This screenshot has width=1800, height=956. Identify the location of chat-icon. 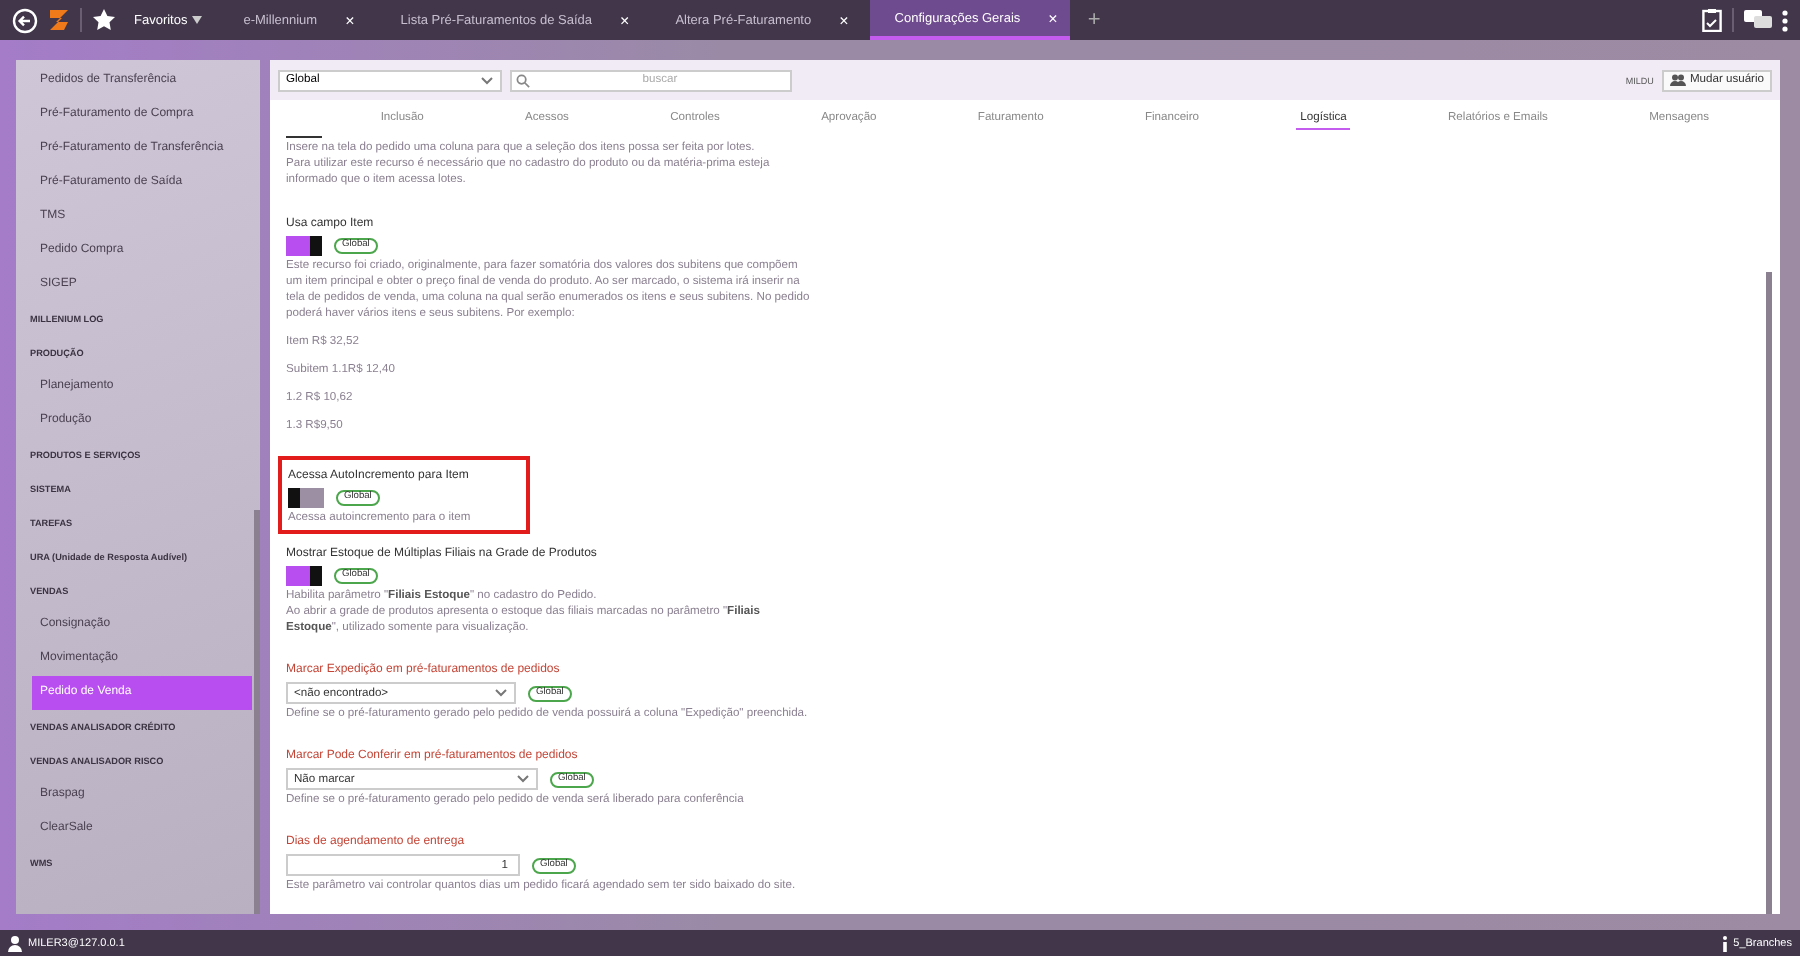
(1758, 20).